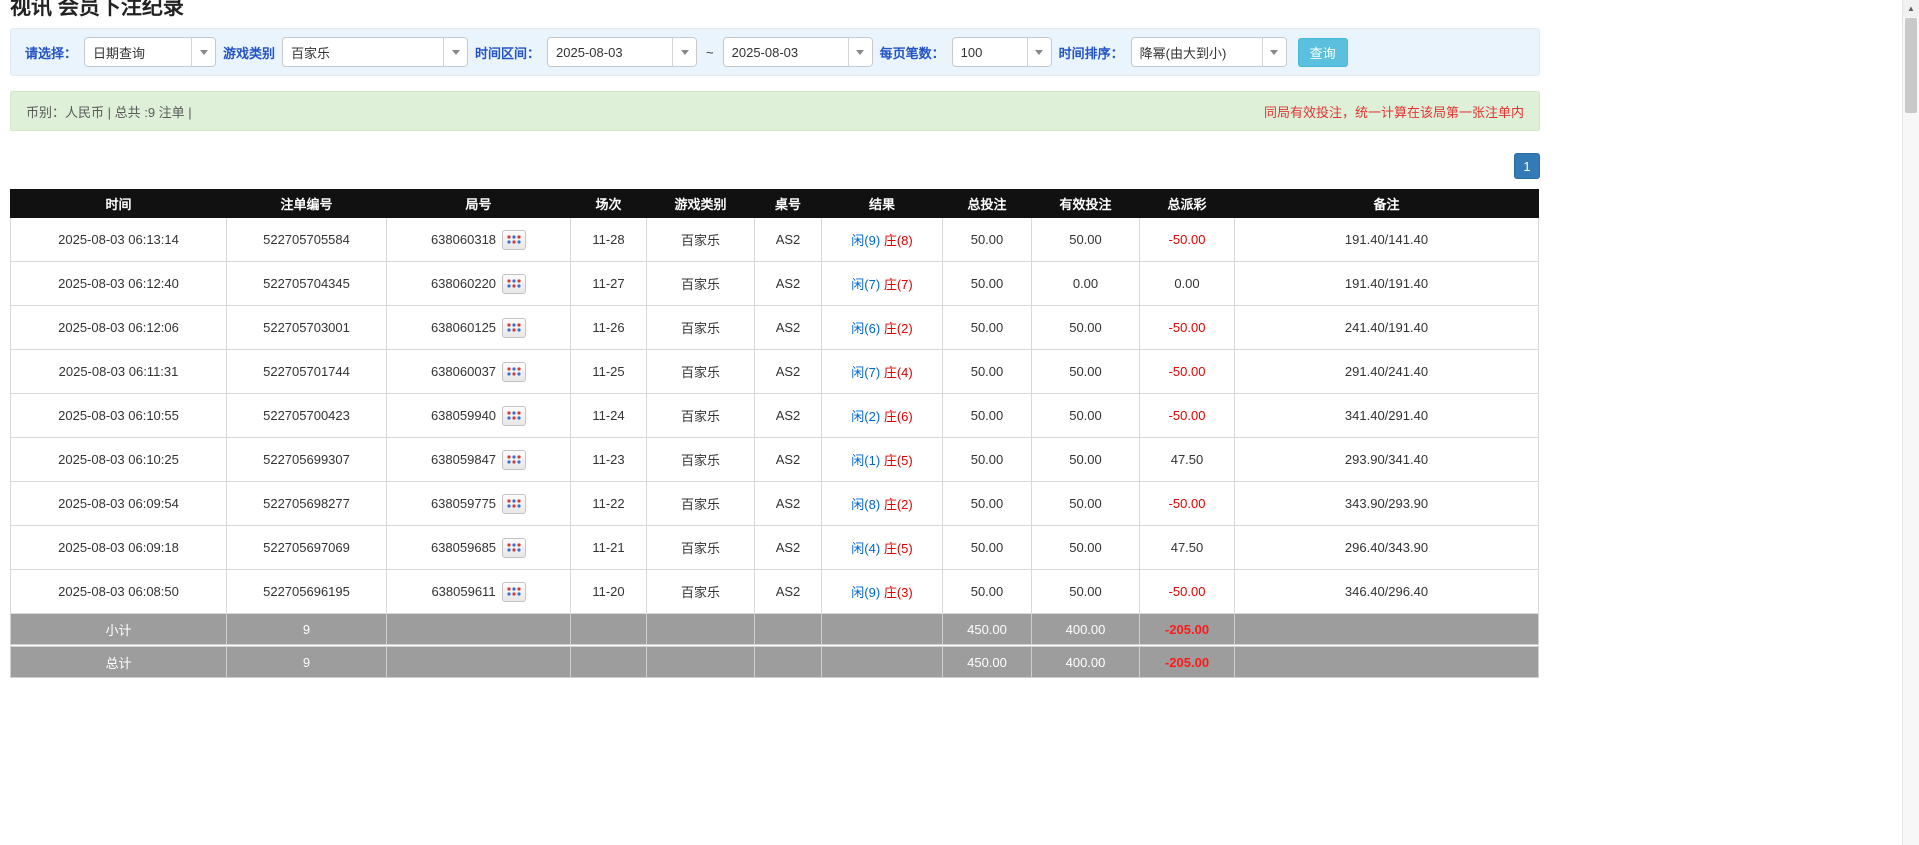 The image size is (1919, 845). What do you see at coordinates (1187, 459) in the screenshot?
I see `cell-payout: 47.50` at bounding box center [1187, 459].